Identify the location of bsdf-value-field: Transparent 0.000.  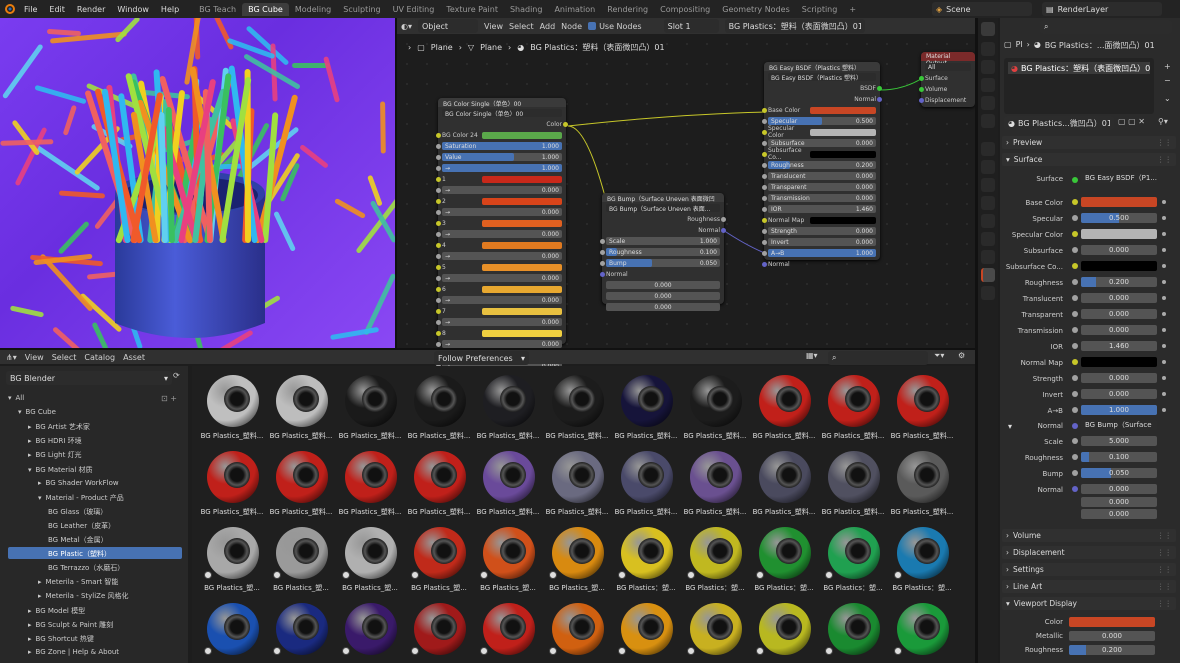
(822, 187).